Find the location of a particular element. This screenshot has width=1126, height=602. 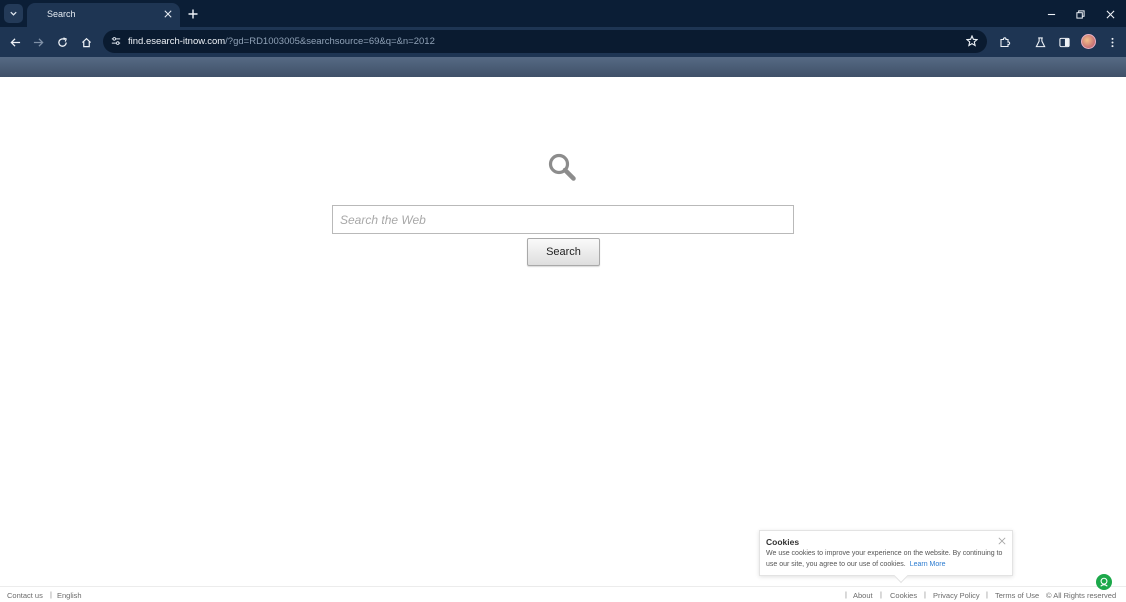

tab-search-button is located at coordinates (13, 13).